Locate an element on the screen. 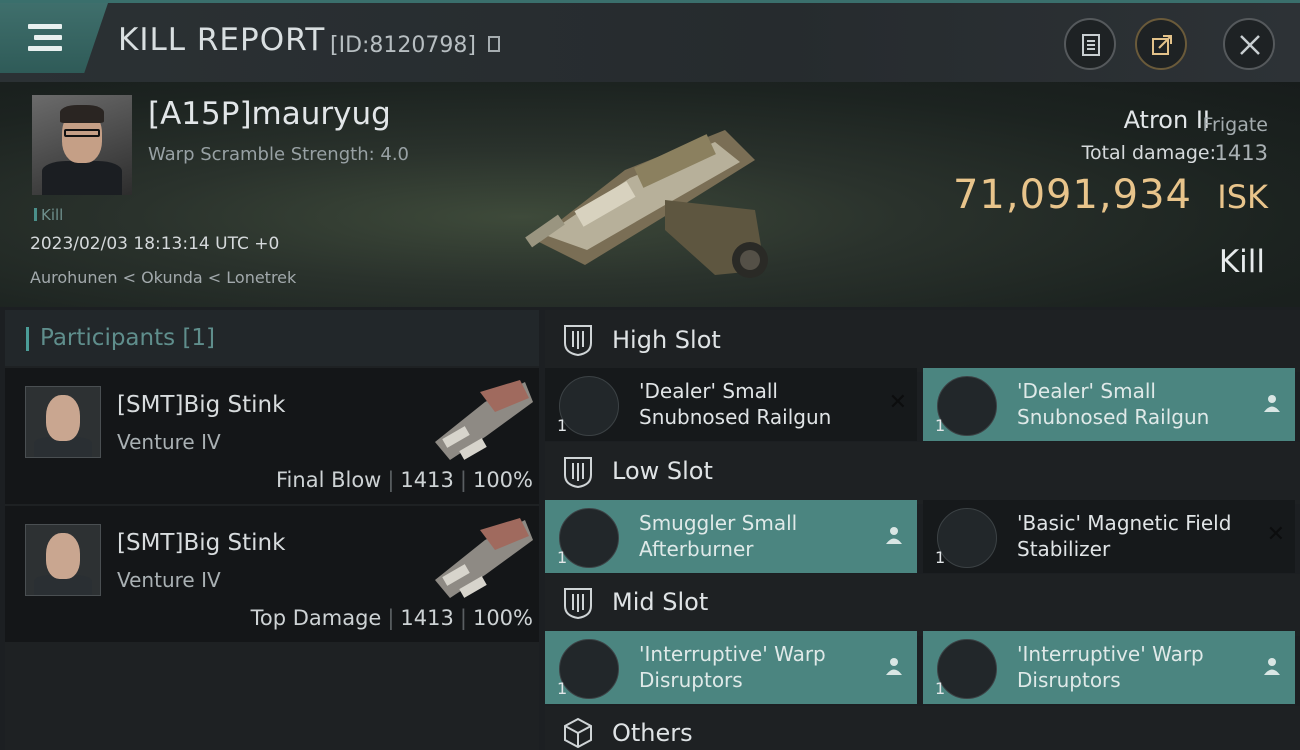 This screenshot has width=1300, height=750. kill-datetime: 2023/02/03 18:13:14 UTC +0 is located at coordinates (155, 244).